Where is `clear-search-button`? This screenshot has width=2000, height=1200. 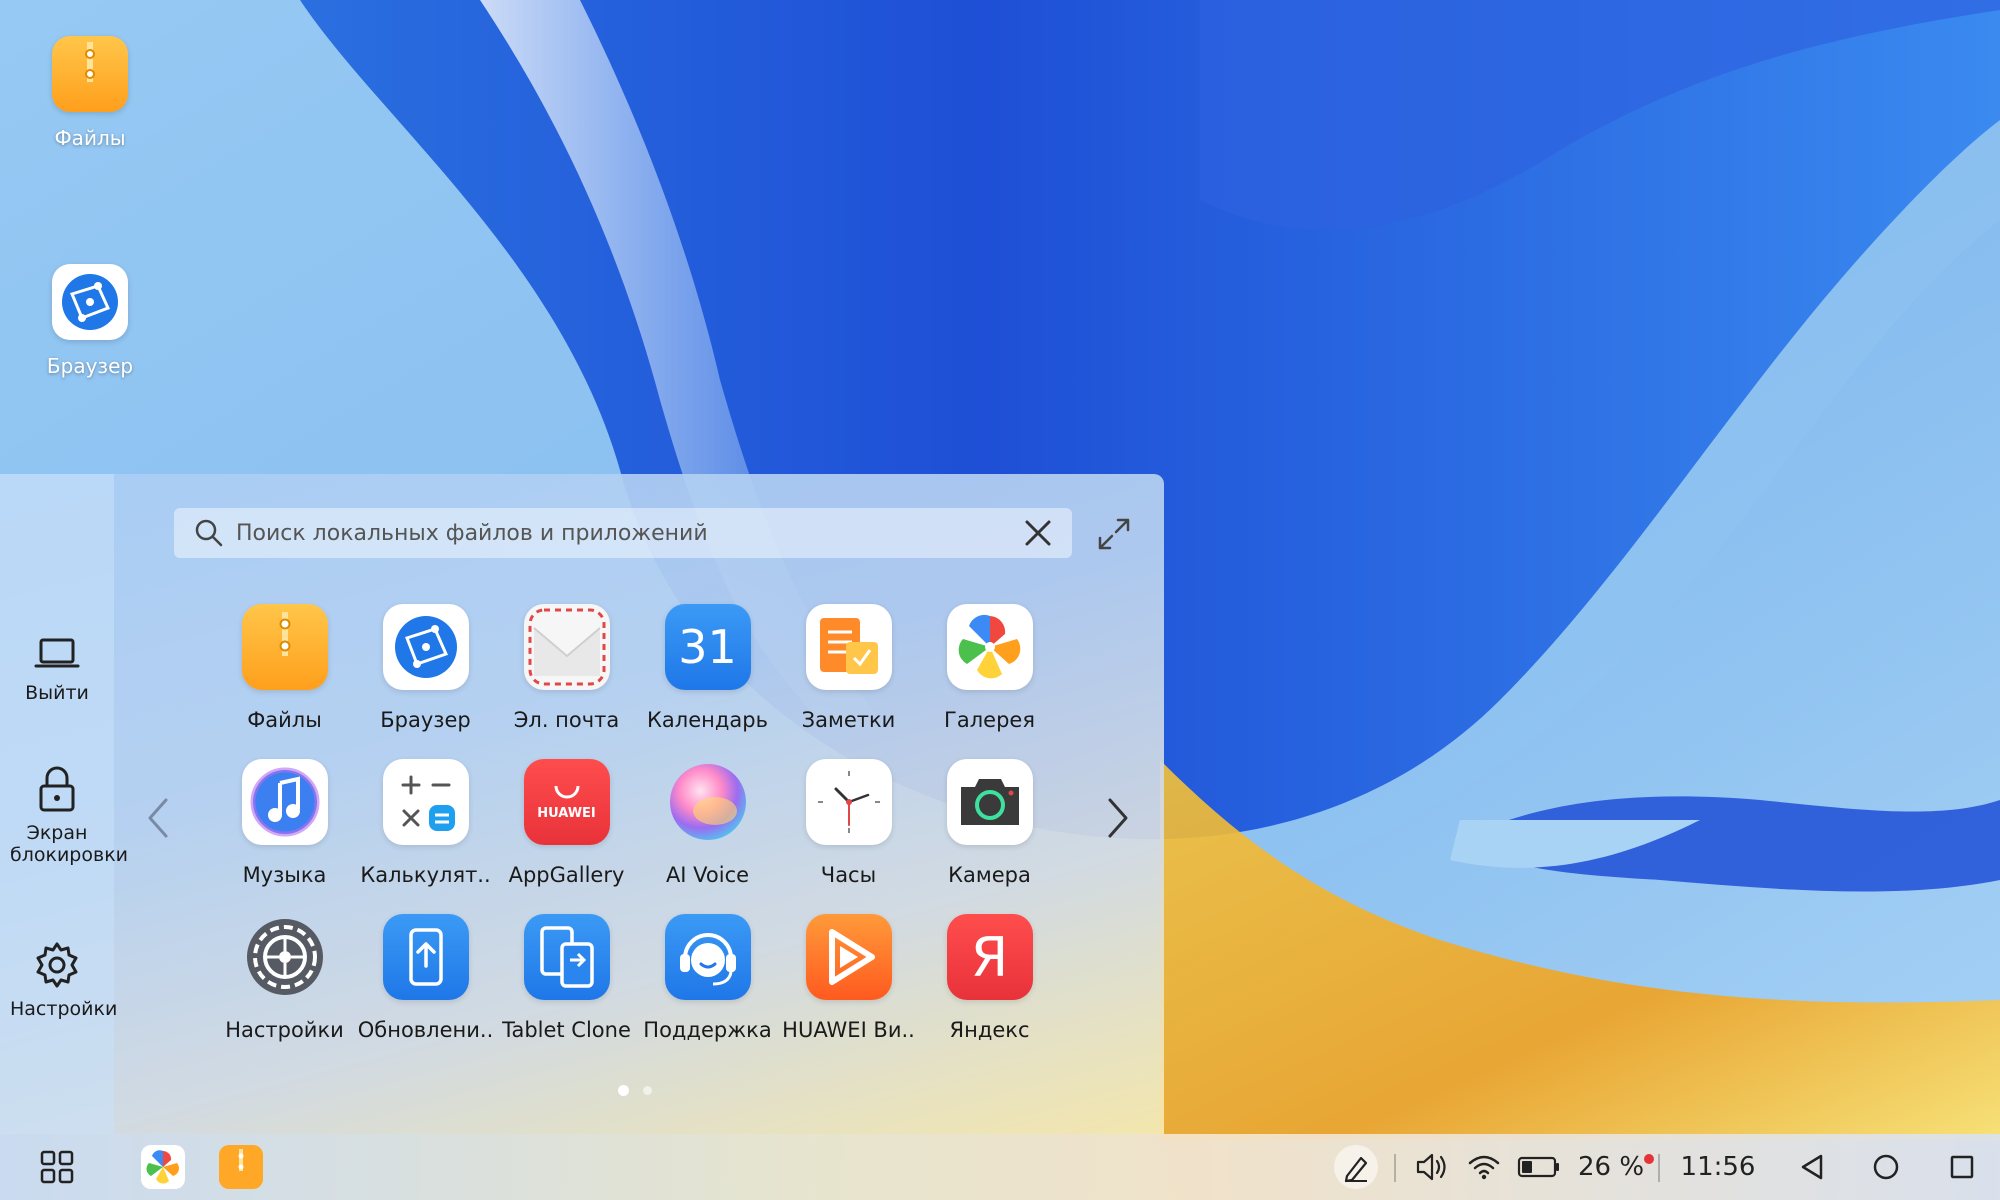
clear-search-button is located at coordinates (1038, 533).